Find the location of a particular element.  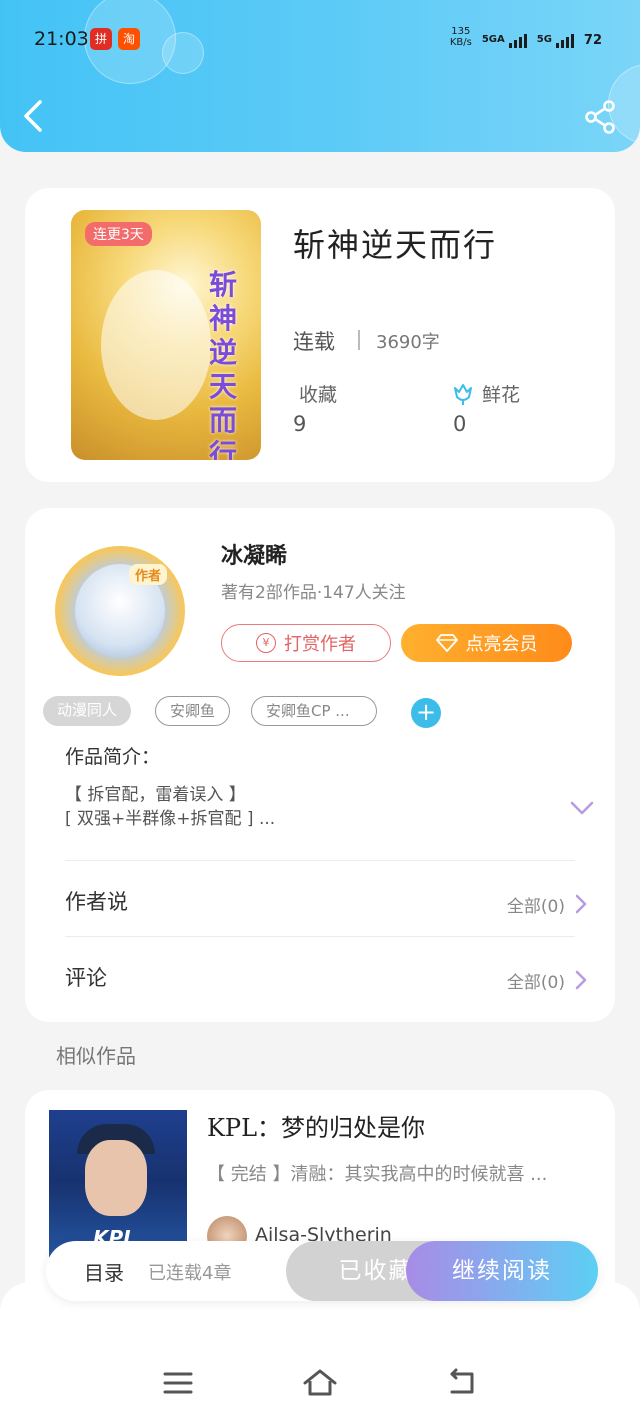

return-icon is located at coordinates (462, 1383).